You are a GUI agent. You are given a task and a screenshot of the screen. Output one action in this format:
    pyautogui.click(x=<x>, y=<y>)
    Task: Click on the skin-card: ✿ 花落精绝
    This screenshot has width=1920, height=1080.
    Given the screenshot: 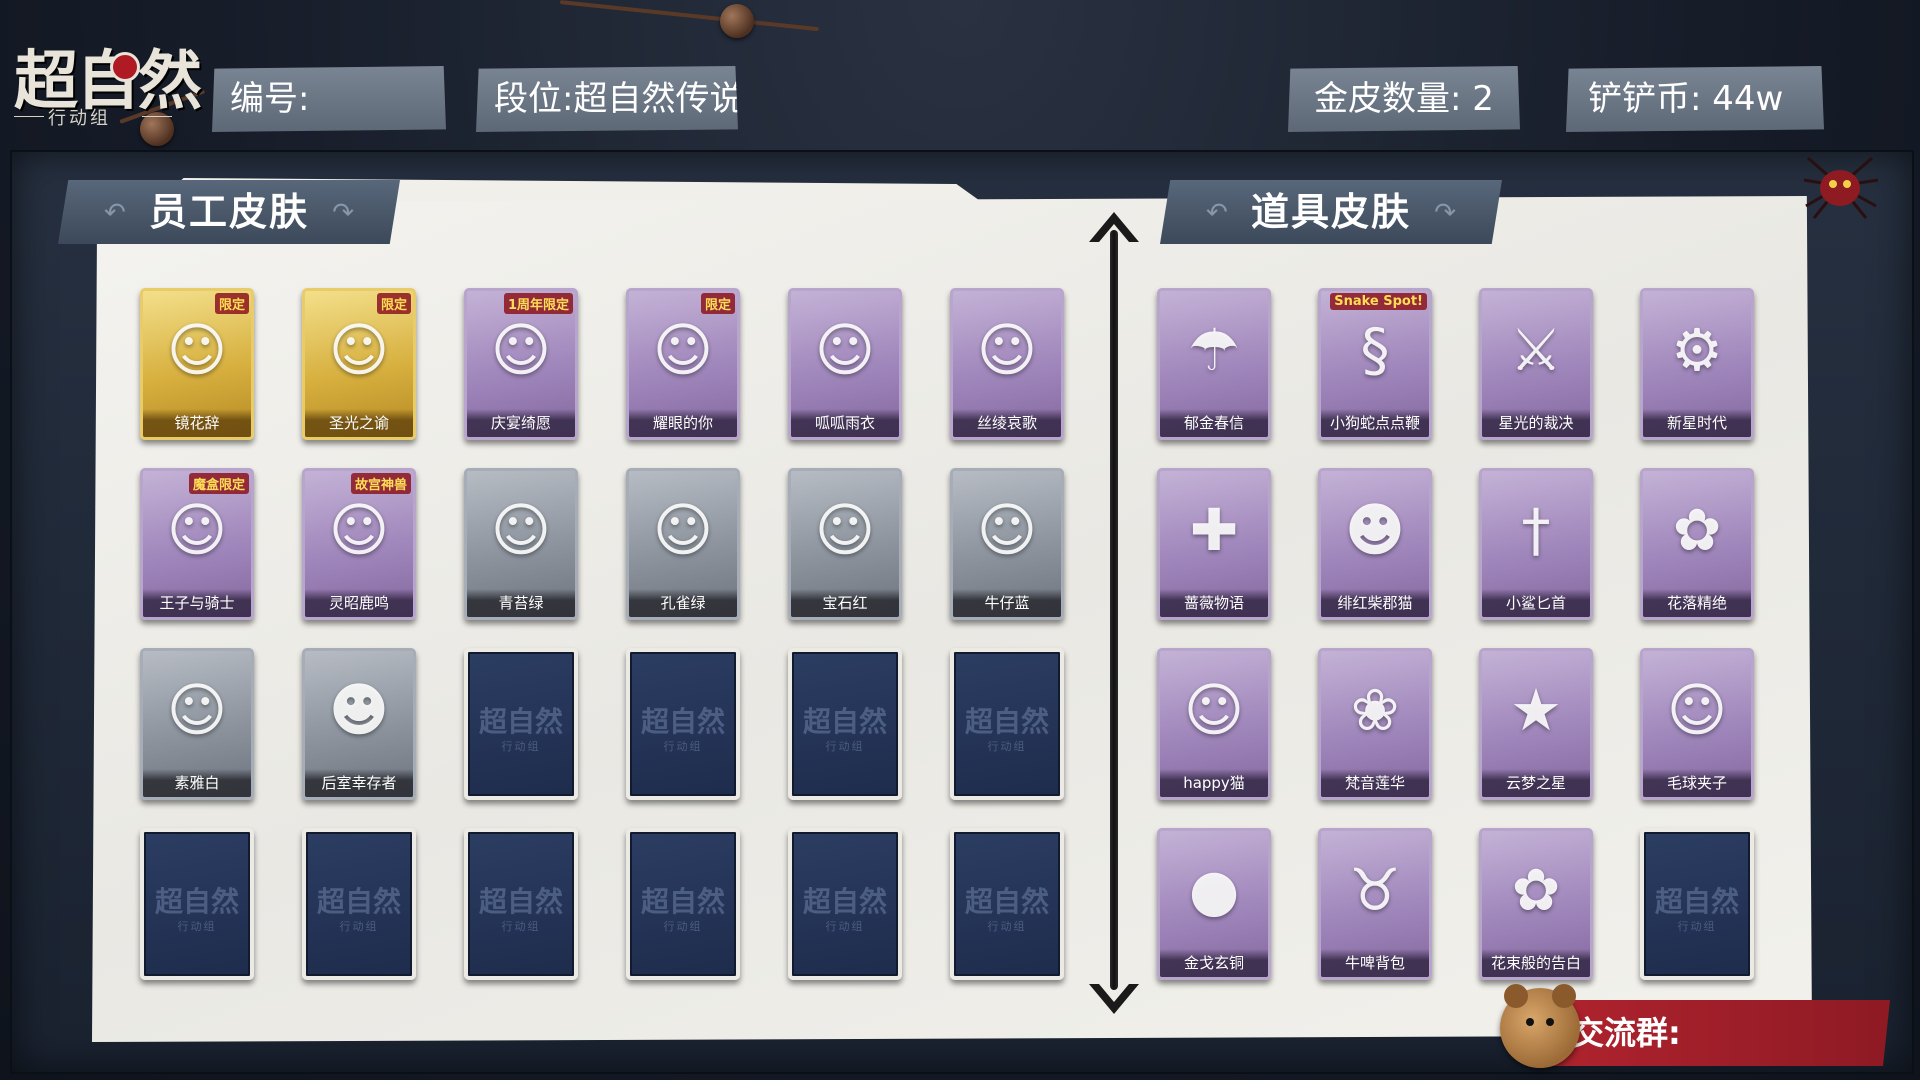 What is the action you would take?
    pyautogui.click(x=1697, y=544)
    